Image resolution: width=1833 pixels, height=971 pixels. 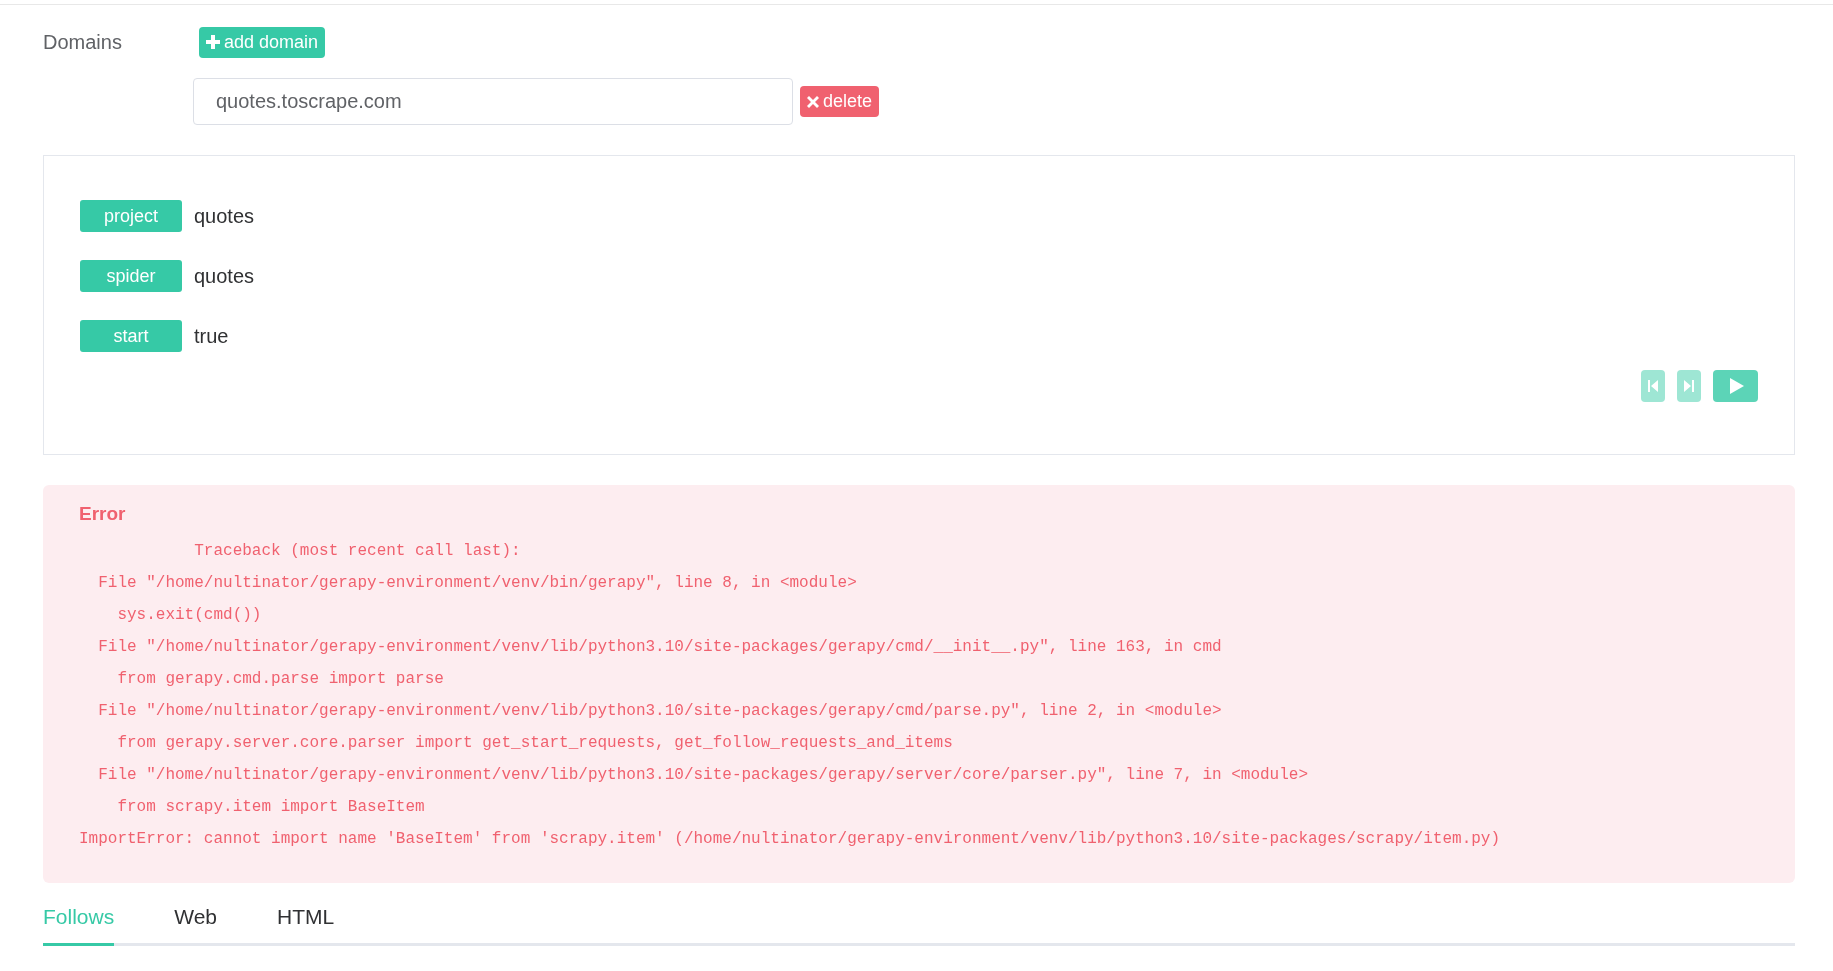 What do you see at coordinates (535, 743) in the screenshot?
I see `traceback-line: from gerapy.server.core.parser import get_start_requests, get_follow_requests_and_items` at bounding box center [535, 743].